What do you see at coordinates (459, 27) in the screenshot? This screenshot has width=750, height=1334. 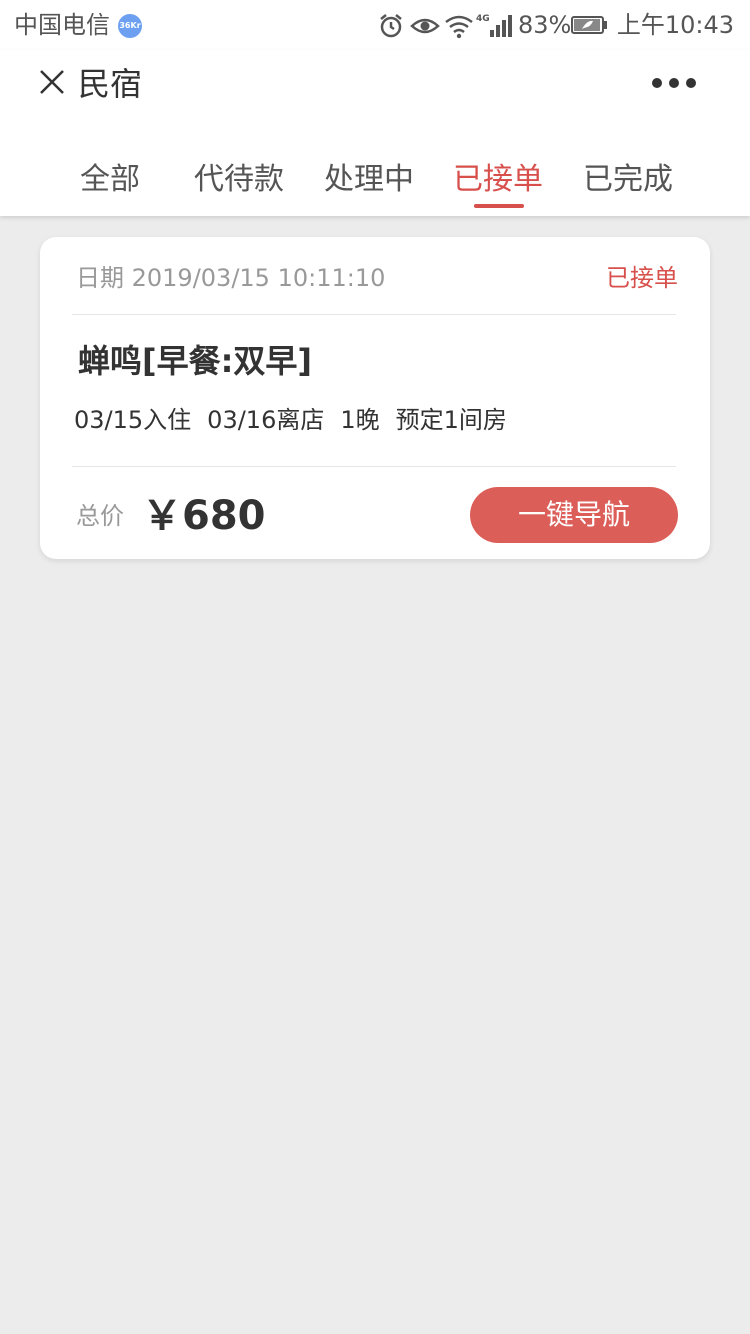 I see `wifi-icon` at bounding box center [459, 27].